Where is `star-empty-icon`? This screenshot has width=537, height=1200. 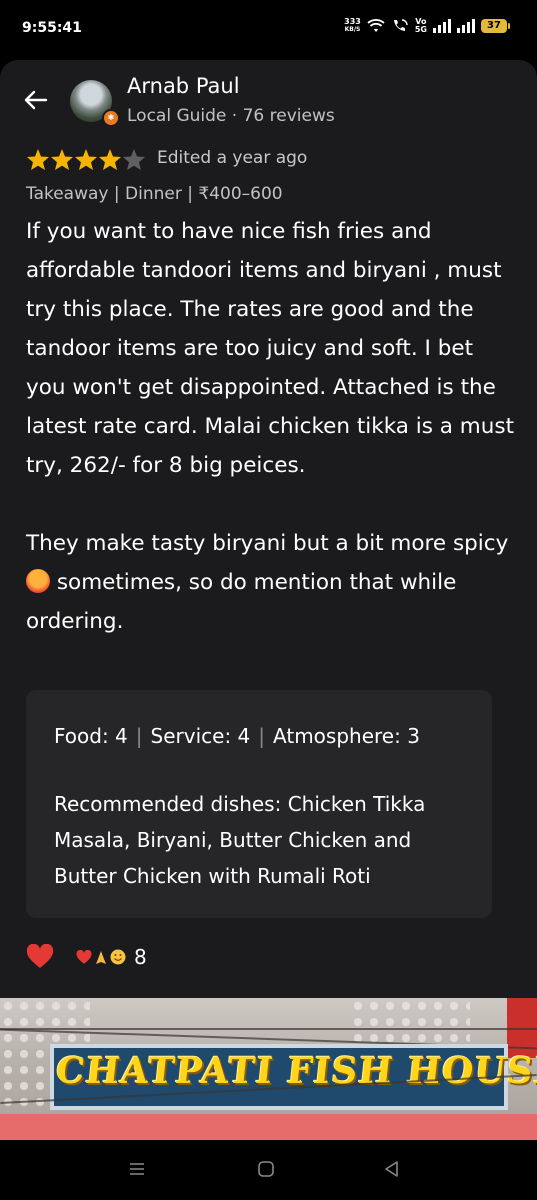
star-empty-icon is located at coordinates (134, 159).